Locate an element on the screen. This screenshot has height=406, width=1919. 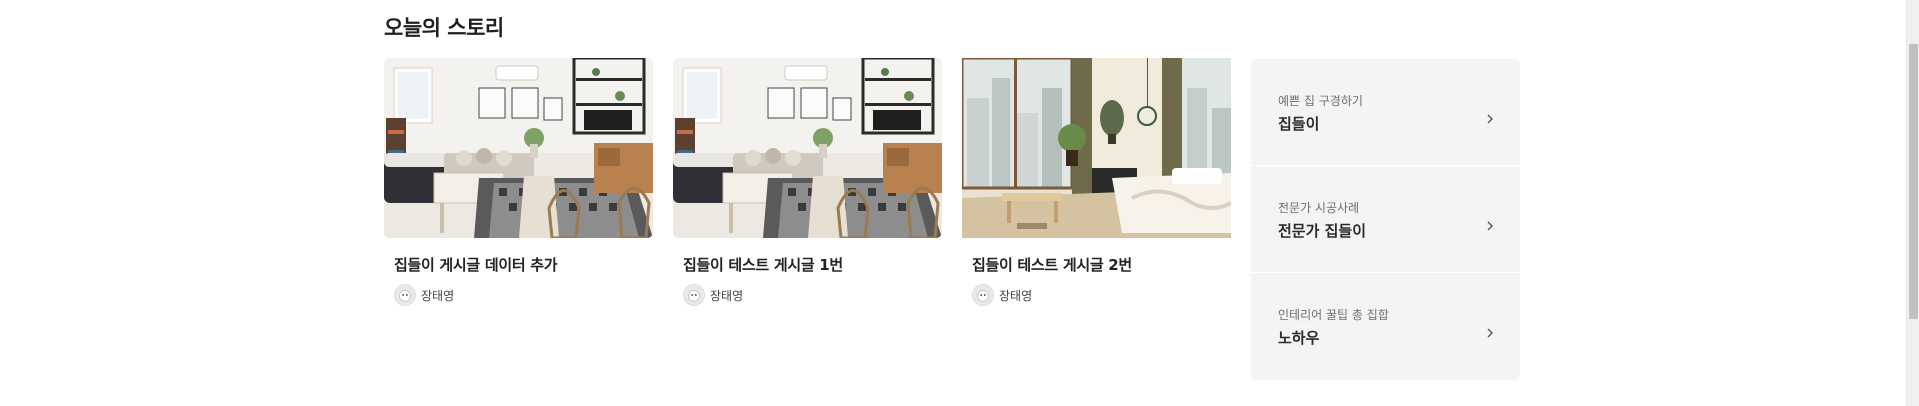
story-title: 집들이 테스트 게시글 2번 is located at coordinates (1101, 264).